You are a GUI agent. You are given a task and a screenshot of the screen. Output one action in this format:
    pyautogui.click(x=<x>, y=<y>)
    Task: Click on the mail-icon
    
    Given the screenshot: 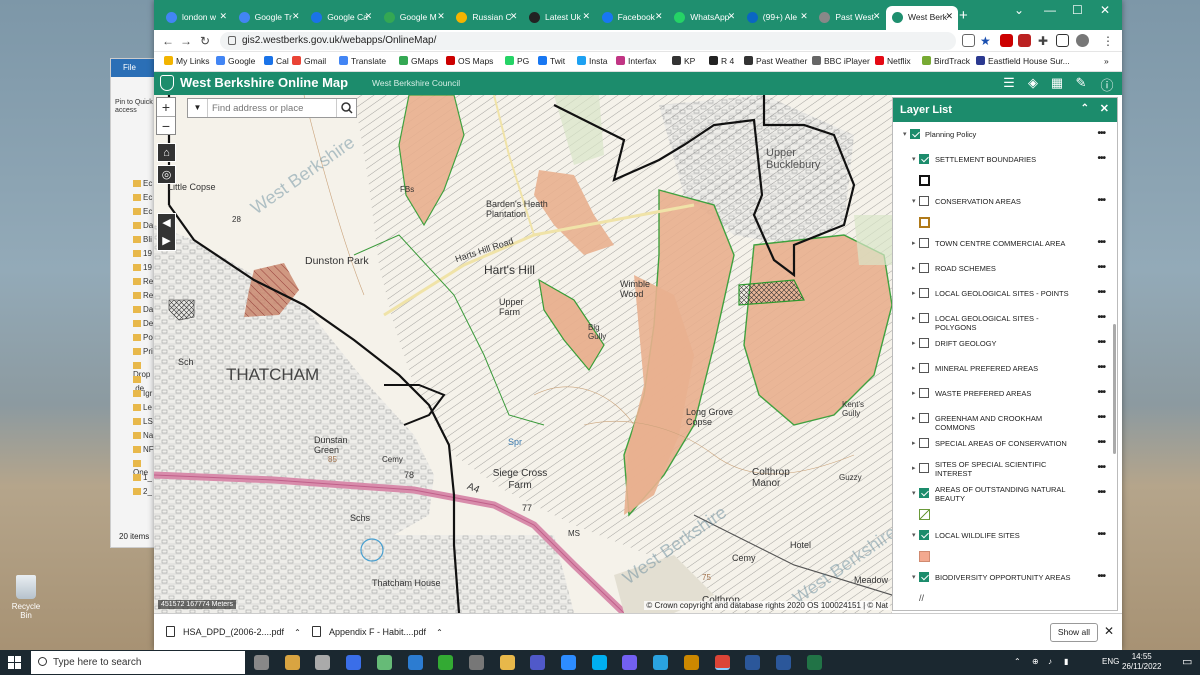 What is the action you would take?
    pyautogui.click(x=323, y=662)
    